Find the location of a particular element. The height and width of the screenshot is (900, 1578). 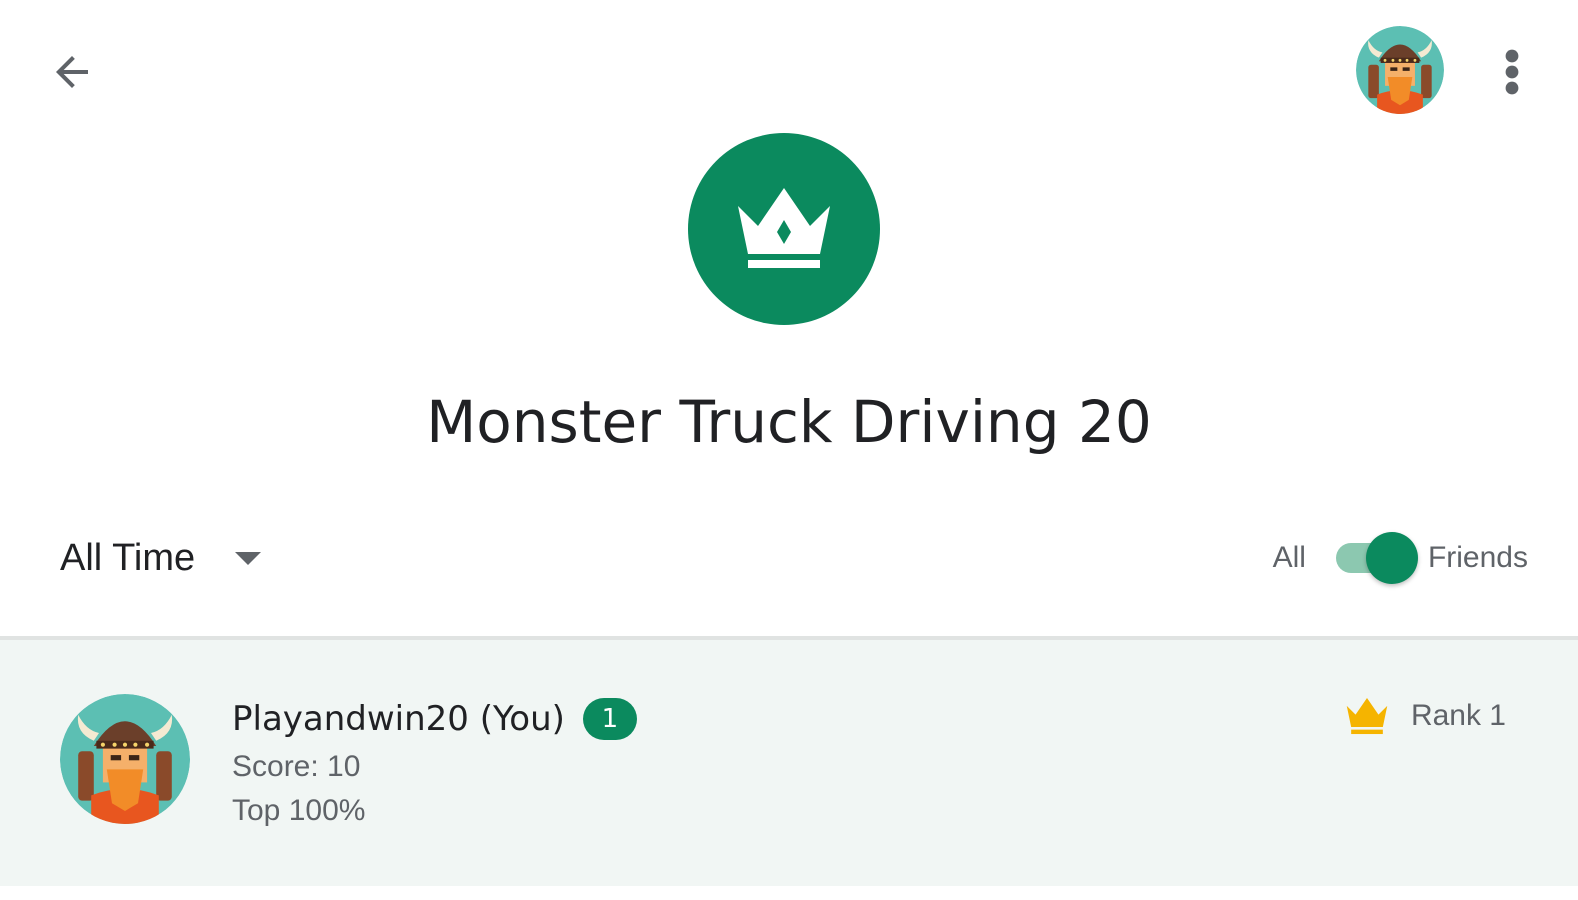

level-badge: 1 is located at coordinates (609, 719).